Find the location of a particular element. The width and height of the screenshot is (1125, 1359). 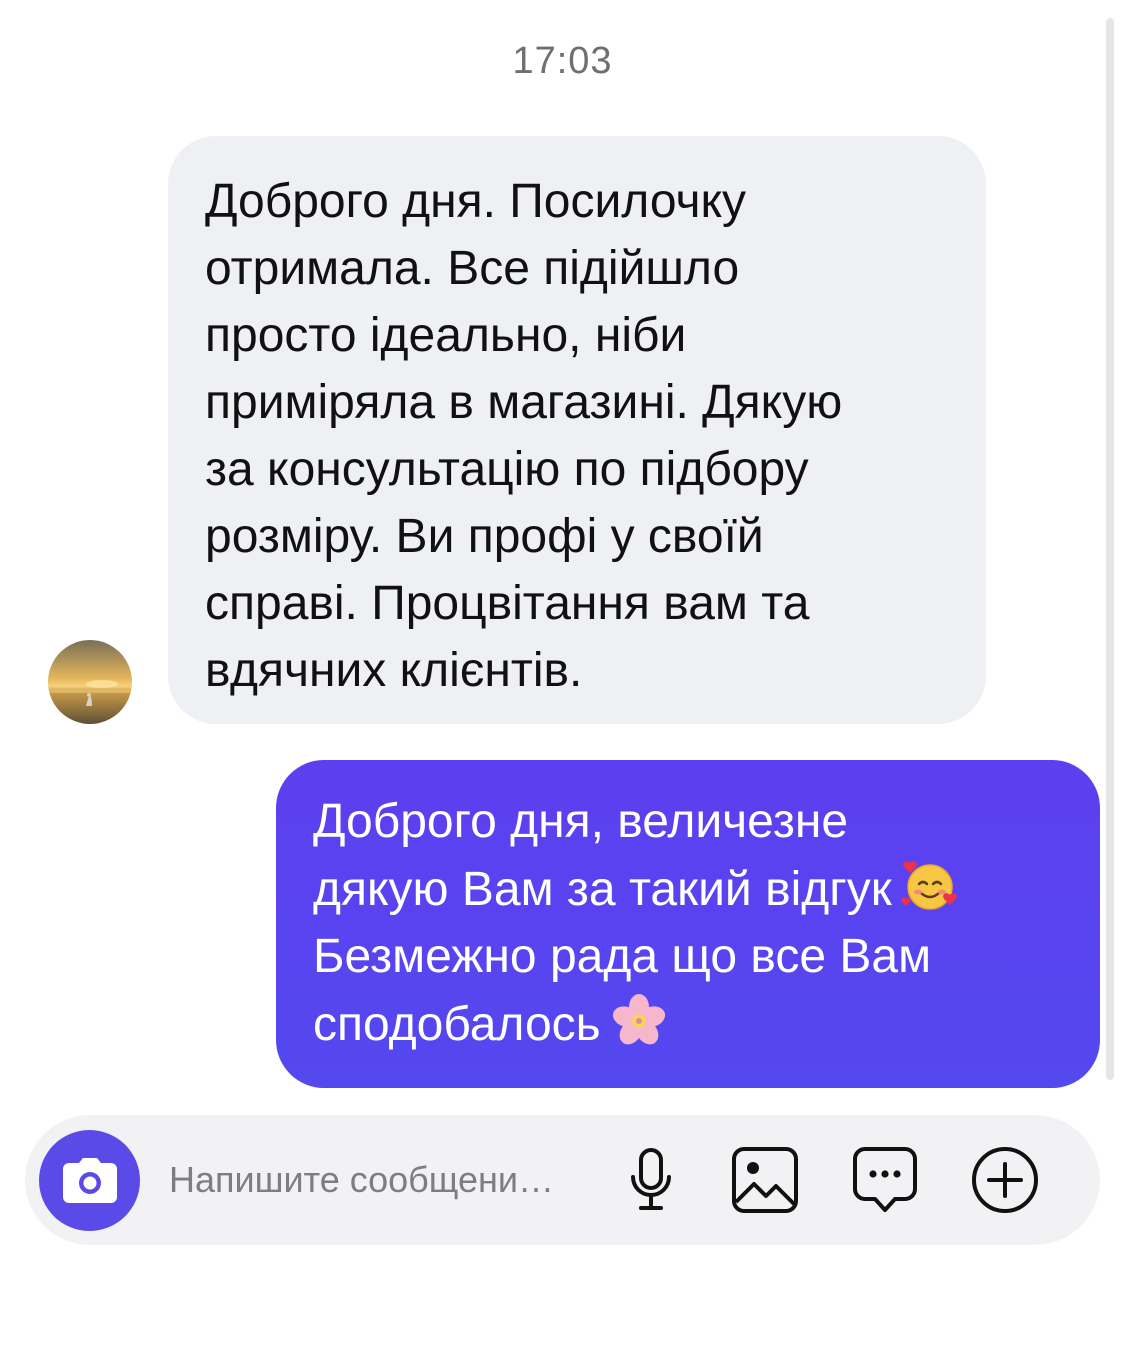

avatar is located at coordinates (90, 682).